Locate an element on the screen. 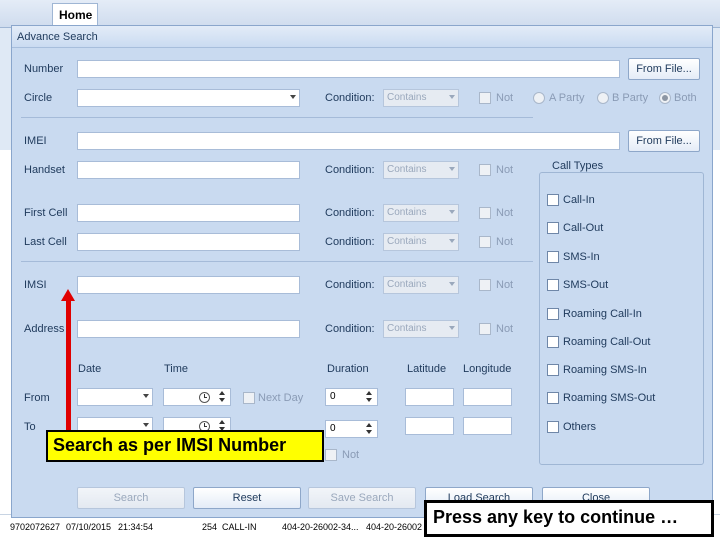 This screenshot has width=720, height=540. imei-label: IMEI is located at coordinates (35, 141).